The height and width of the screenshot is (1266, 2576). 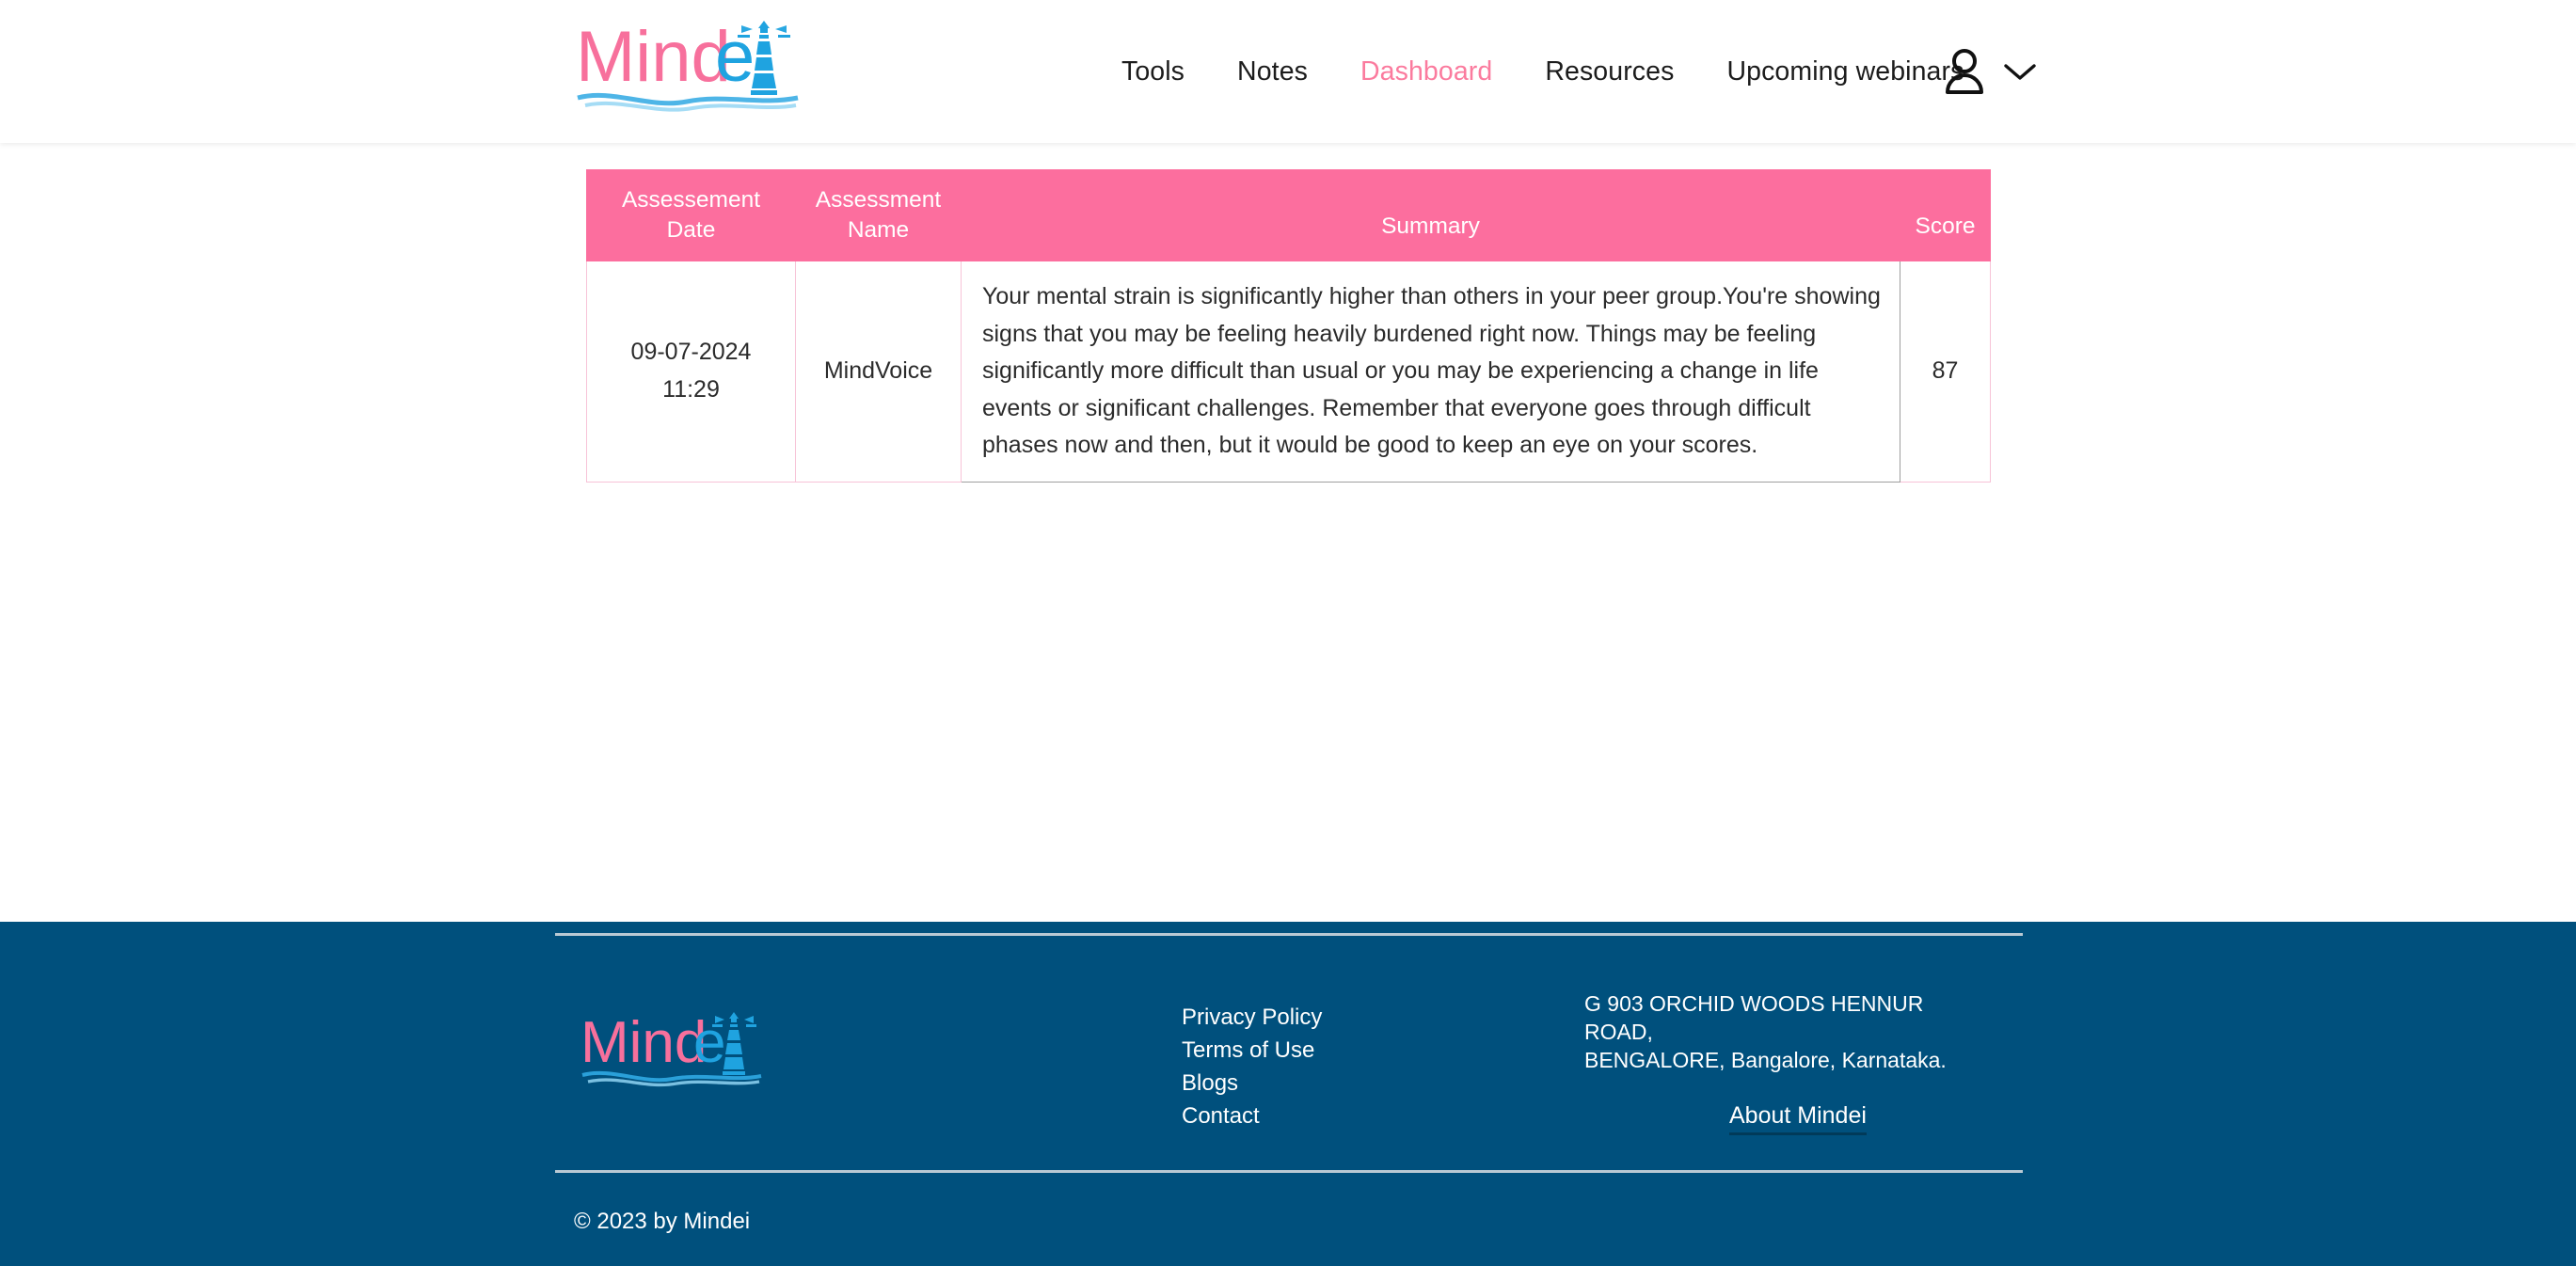 What do you see at coordinates (1965, 71) in the screenshot?
I see `user-icon` at bounding box center [1965, 71].